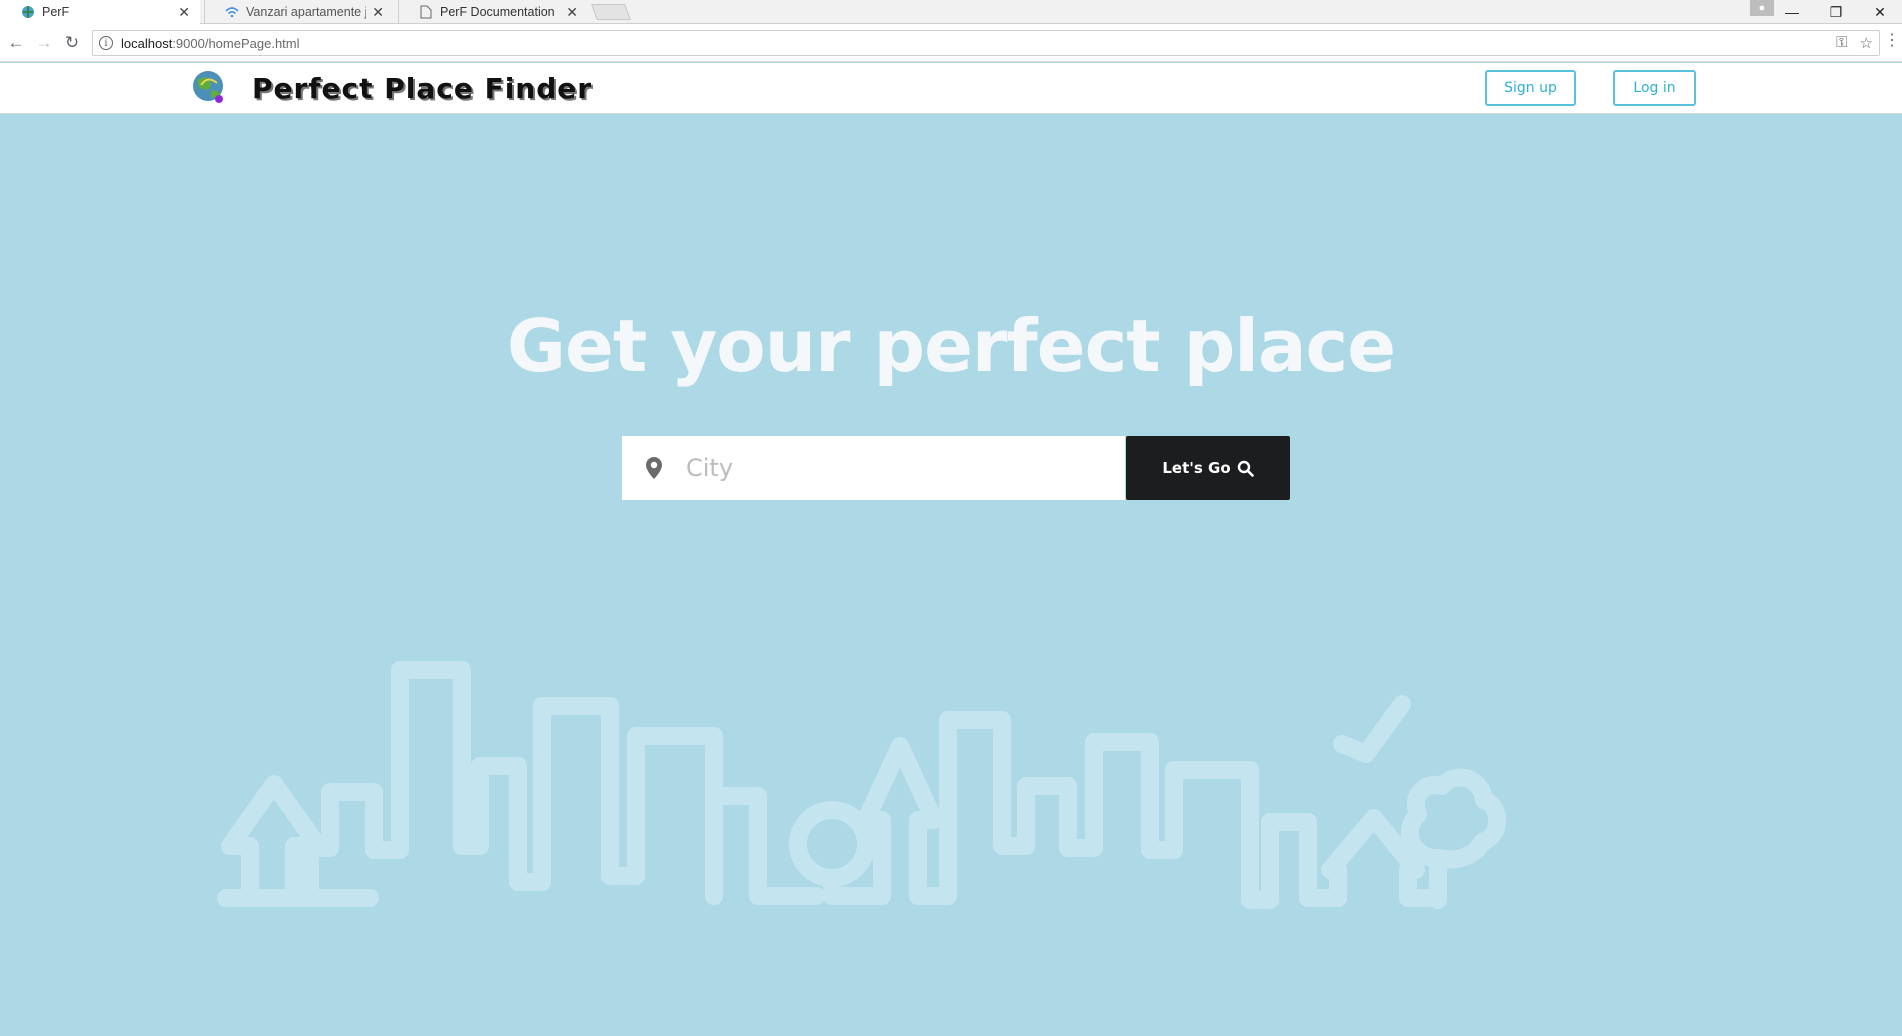  Describe the element at coordinates (1196, 468) in the screenshot. I see `lets-go-label: Let's Go` at that location.